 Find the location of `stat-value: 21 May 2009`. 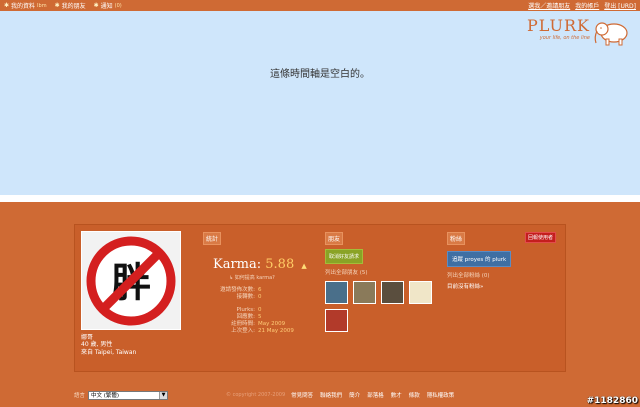

stat-value: 21 May 2009 is located at coordinates (276, 331).